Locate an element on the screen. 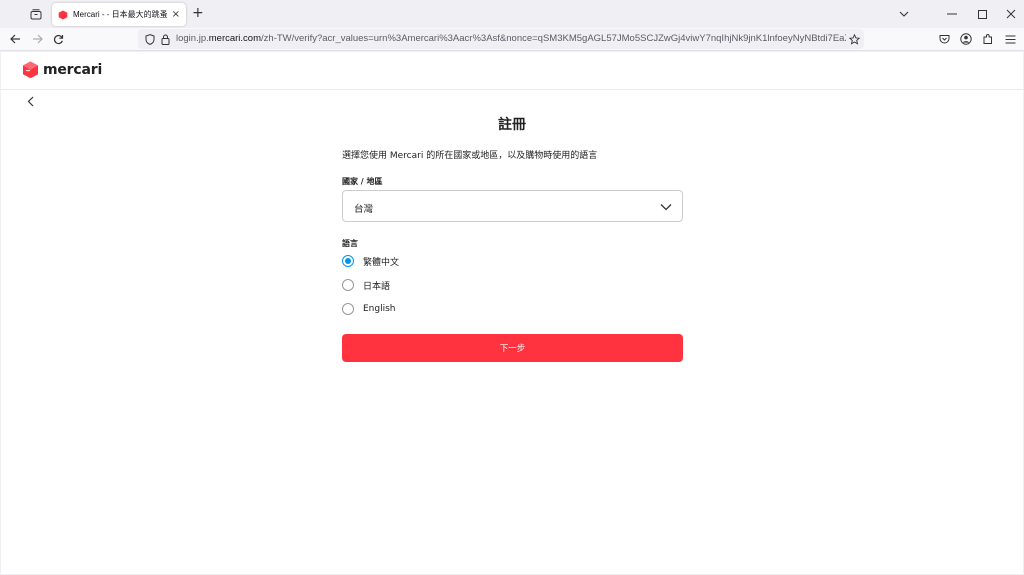  next-button: 下一步 is located at coordinates (512, 348).